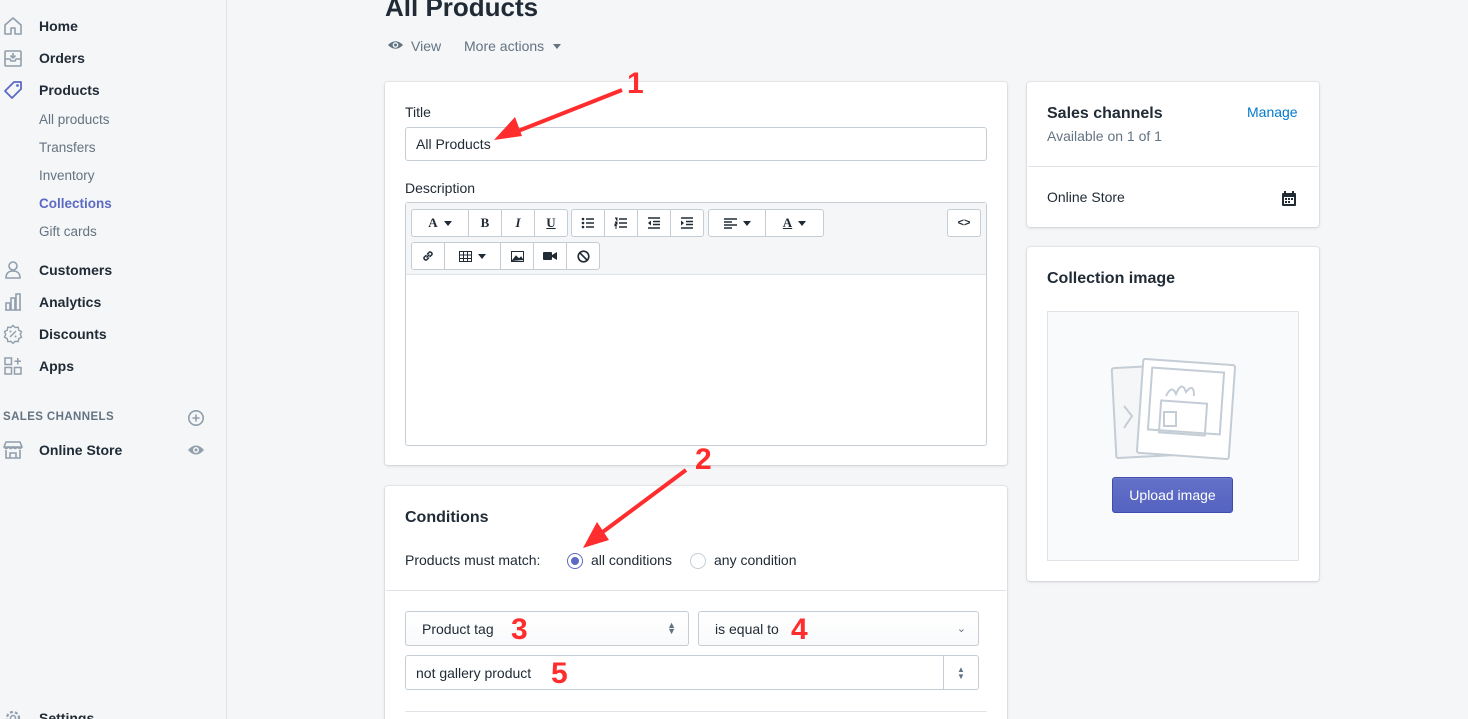 The height and width of the screenshot is (719, 1468). What do you see at coordinates (13, 90) in the screenshot?
I see `tag-icon` at bounding box center [13, 90].